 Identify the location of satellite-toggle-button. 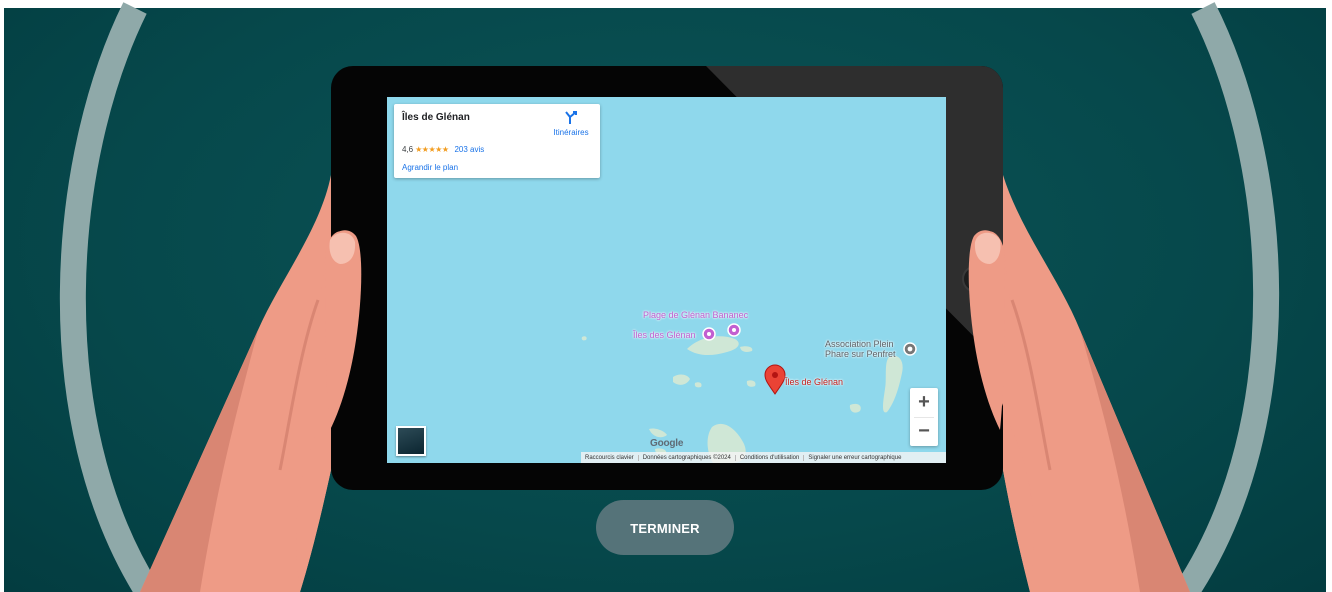
(411, 441).